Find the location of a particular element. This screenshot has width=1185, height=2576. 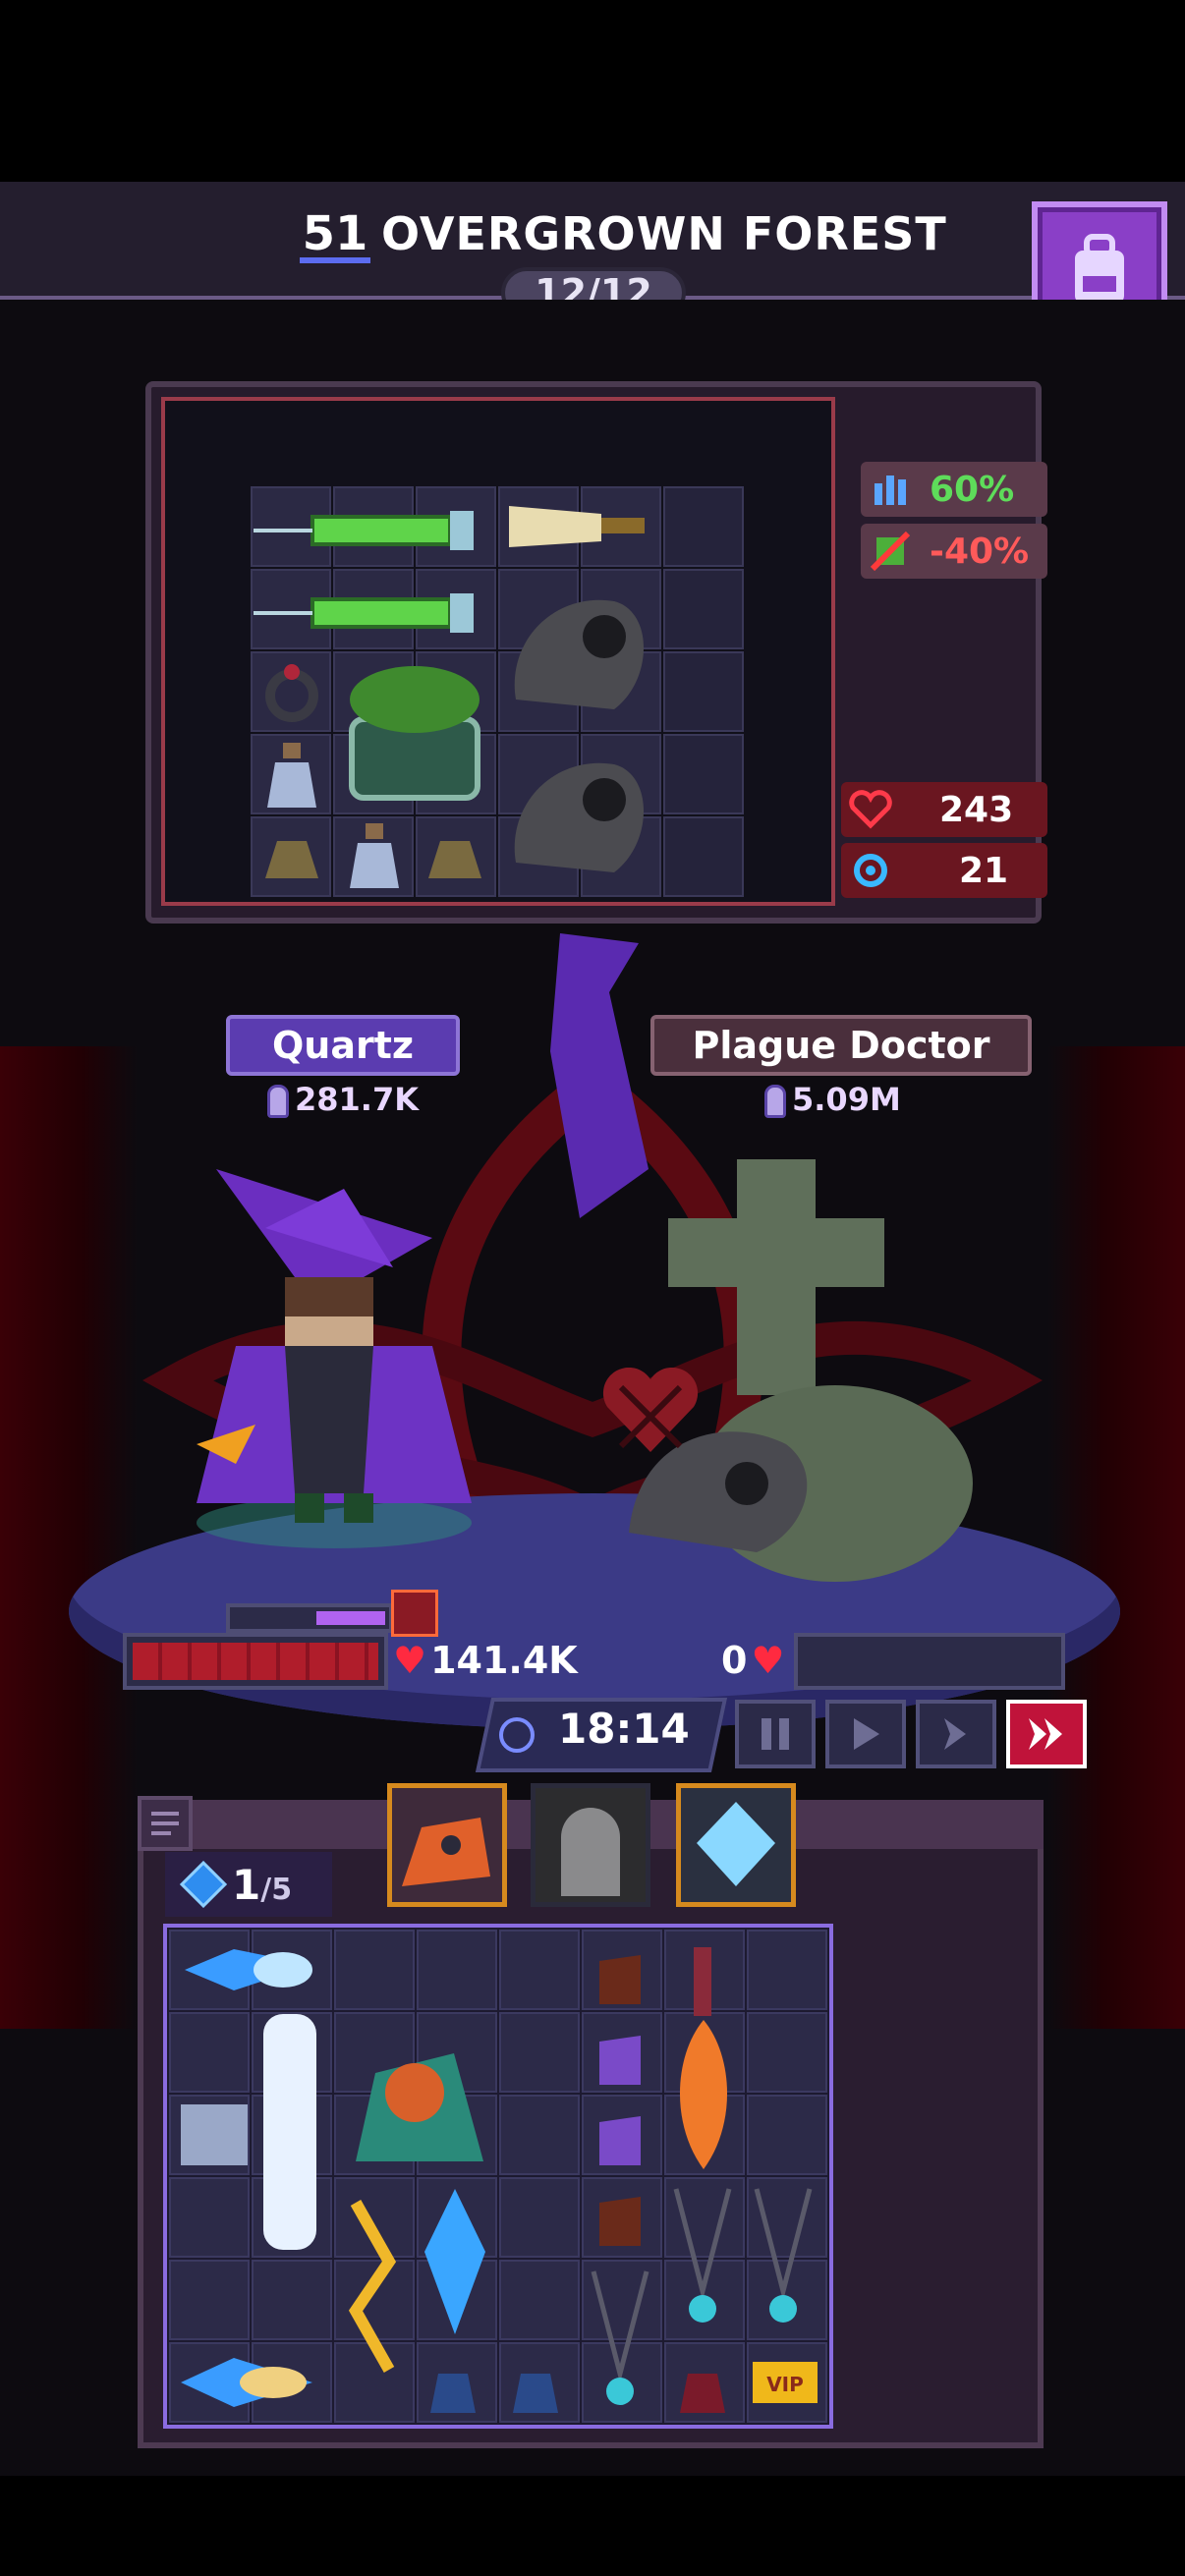

pet-slot-crystal is located at coordinates (736, 1845).